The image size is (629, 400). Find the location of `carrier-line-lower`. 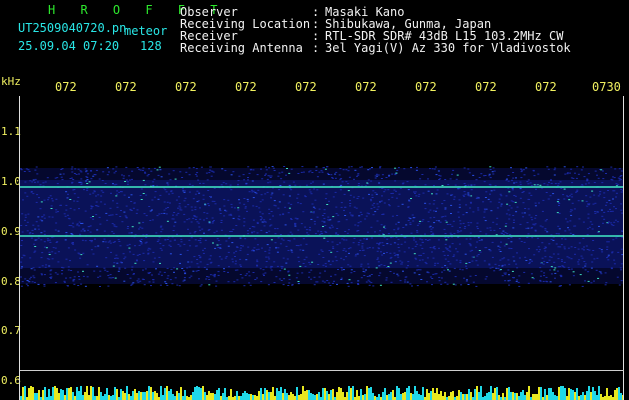

carrier-line-lower is located at coordinates (322, 236).